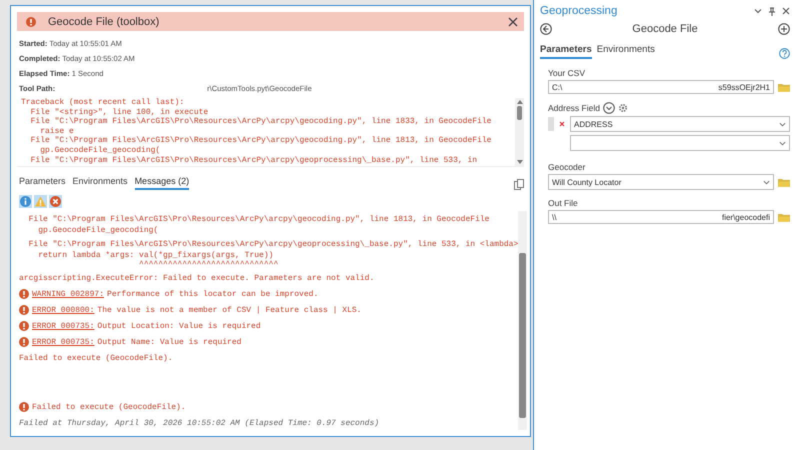 The width and height of the screenshot is (796, 450). What do you see at coordinates (546, 29) in the screenshot?
I see `back-icon` at bounding box center [546, 29].